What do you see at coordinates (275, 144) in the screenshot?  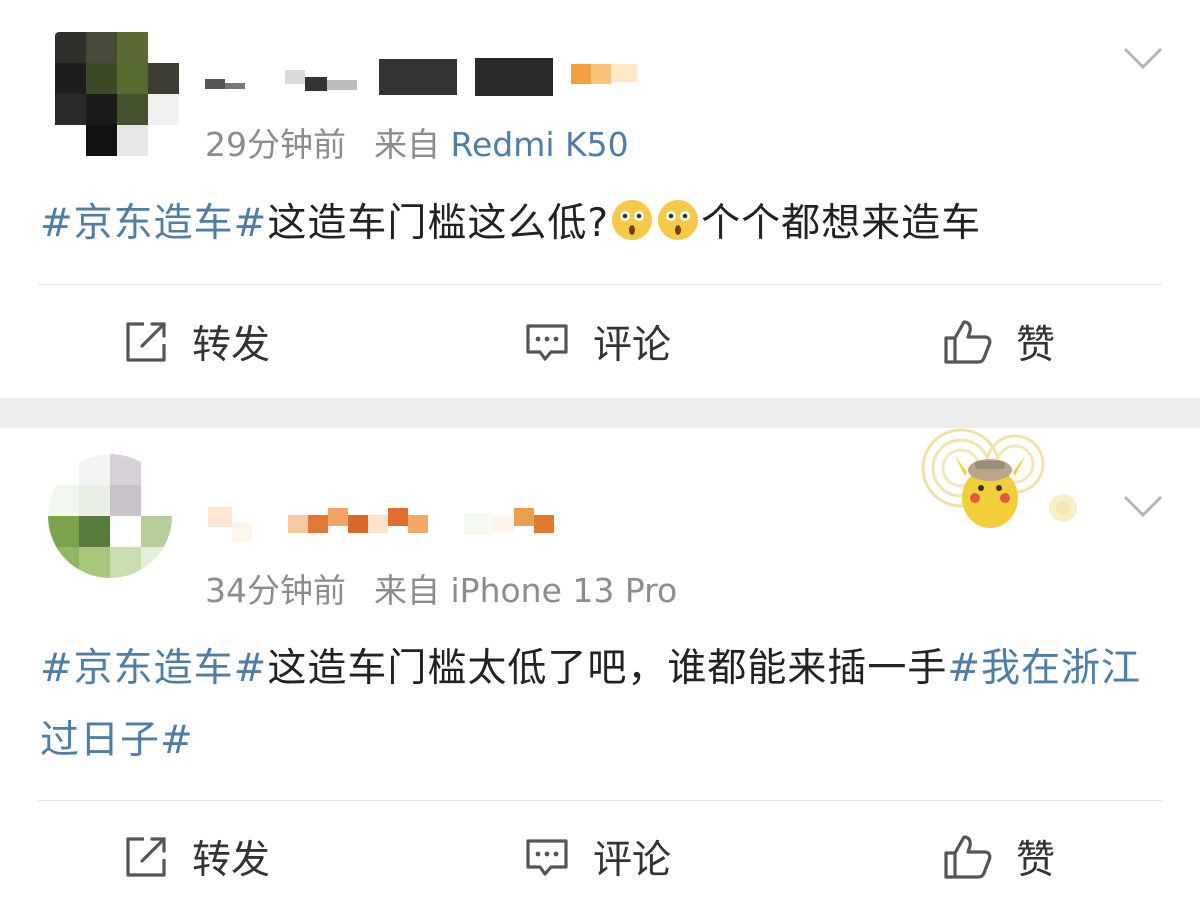 I see `post-time: 29分钟前` at bounding box center [275, 144].